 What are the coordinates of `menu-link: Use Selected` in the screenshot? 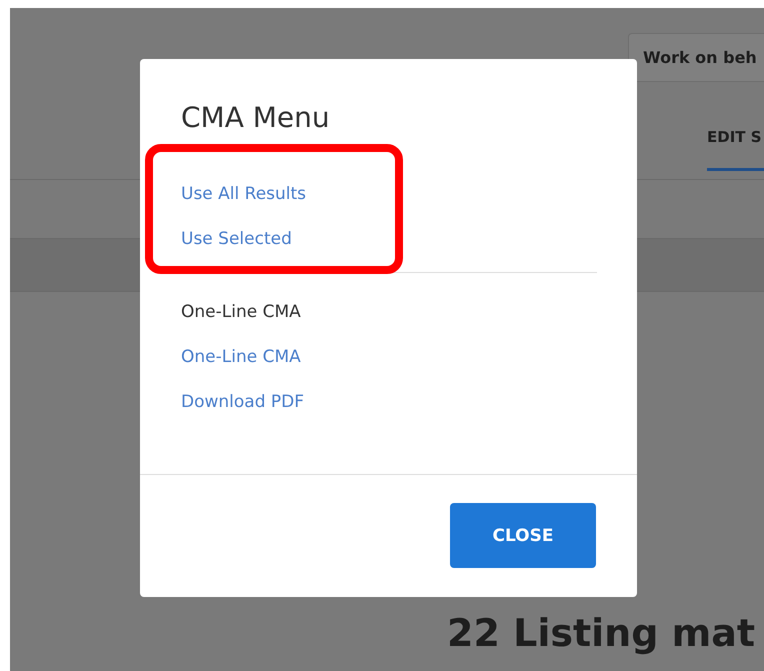 It's located at (236, 239).